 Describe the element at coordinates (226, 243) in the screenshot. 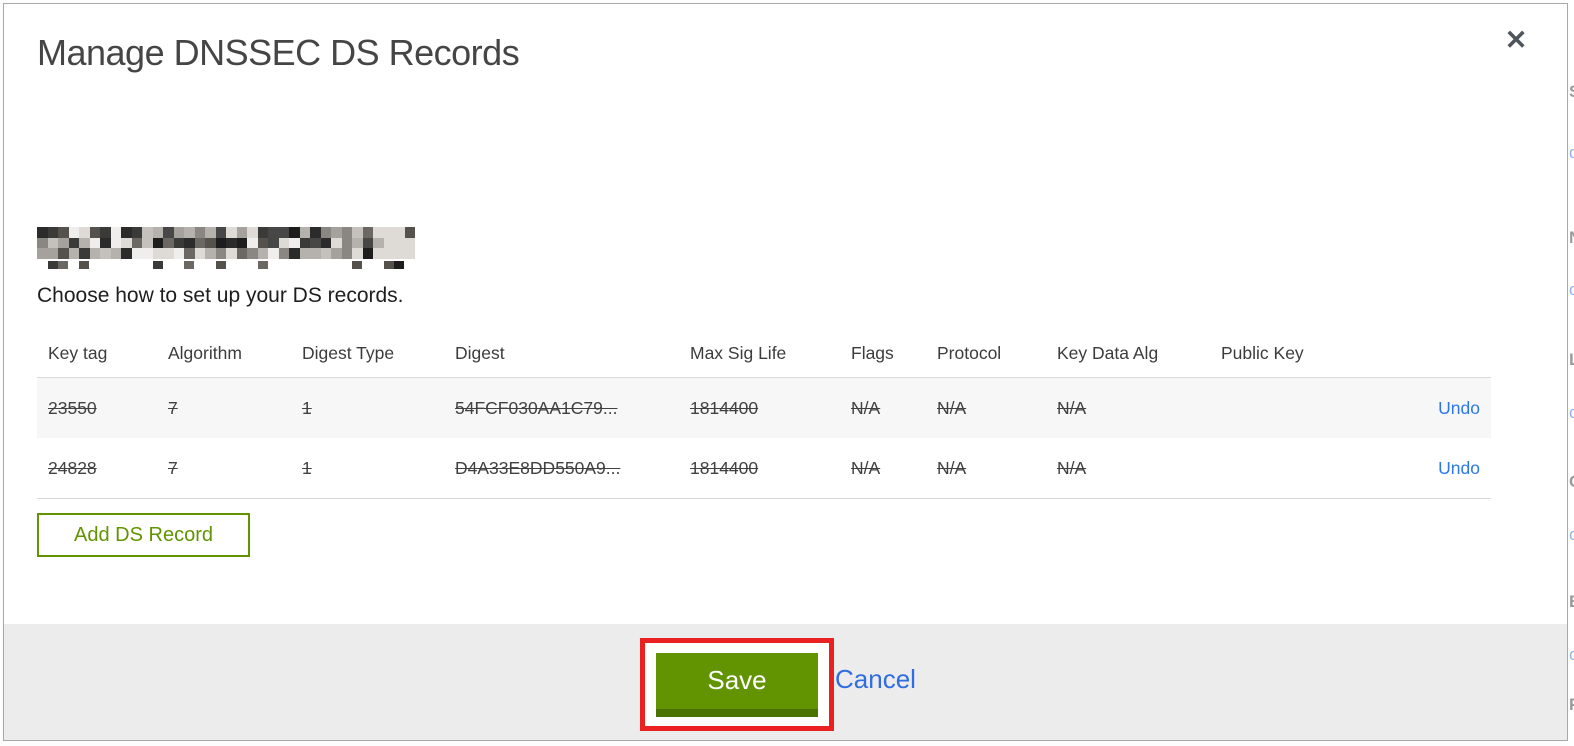

I see `redacted-domain-pixelation` at that location.